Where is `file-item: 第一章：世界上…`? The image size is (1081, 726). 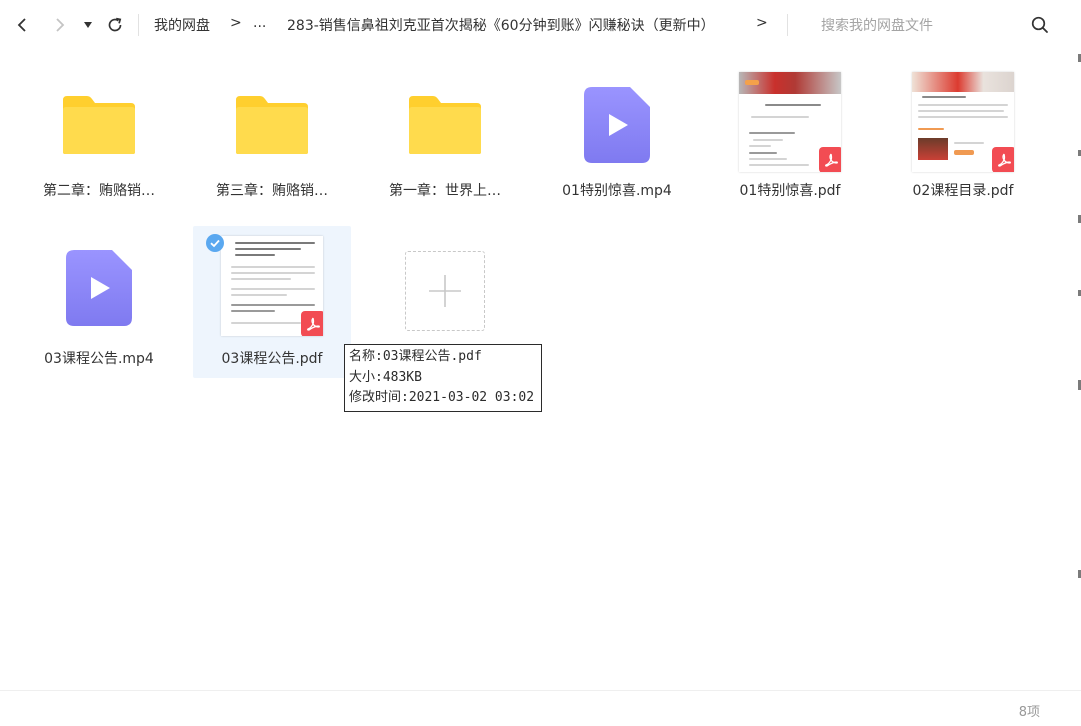 file-item: 第一章：世界上… is located at coordinates (445, 134).